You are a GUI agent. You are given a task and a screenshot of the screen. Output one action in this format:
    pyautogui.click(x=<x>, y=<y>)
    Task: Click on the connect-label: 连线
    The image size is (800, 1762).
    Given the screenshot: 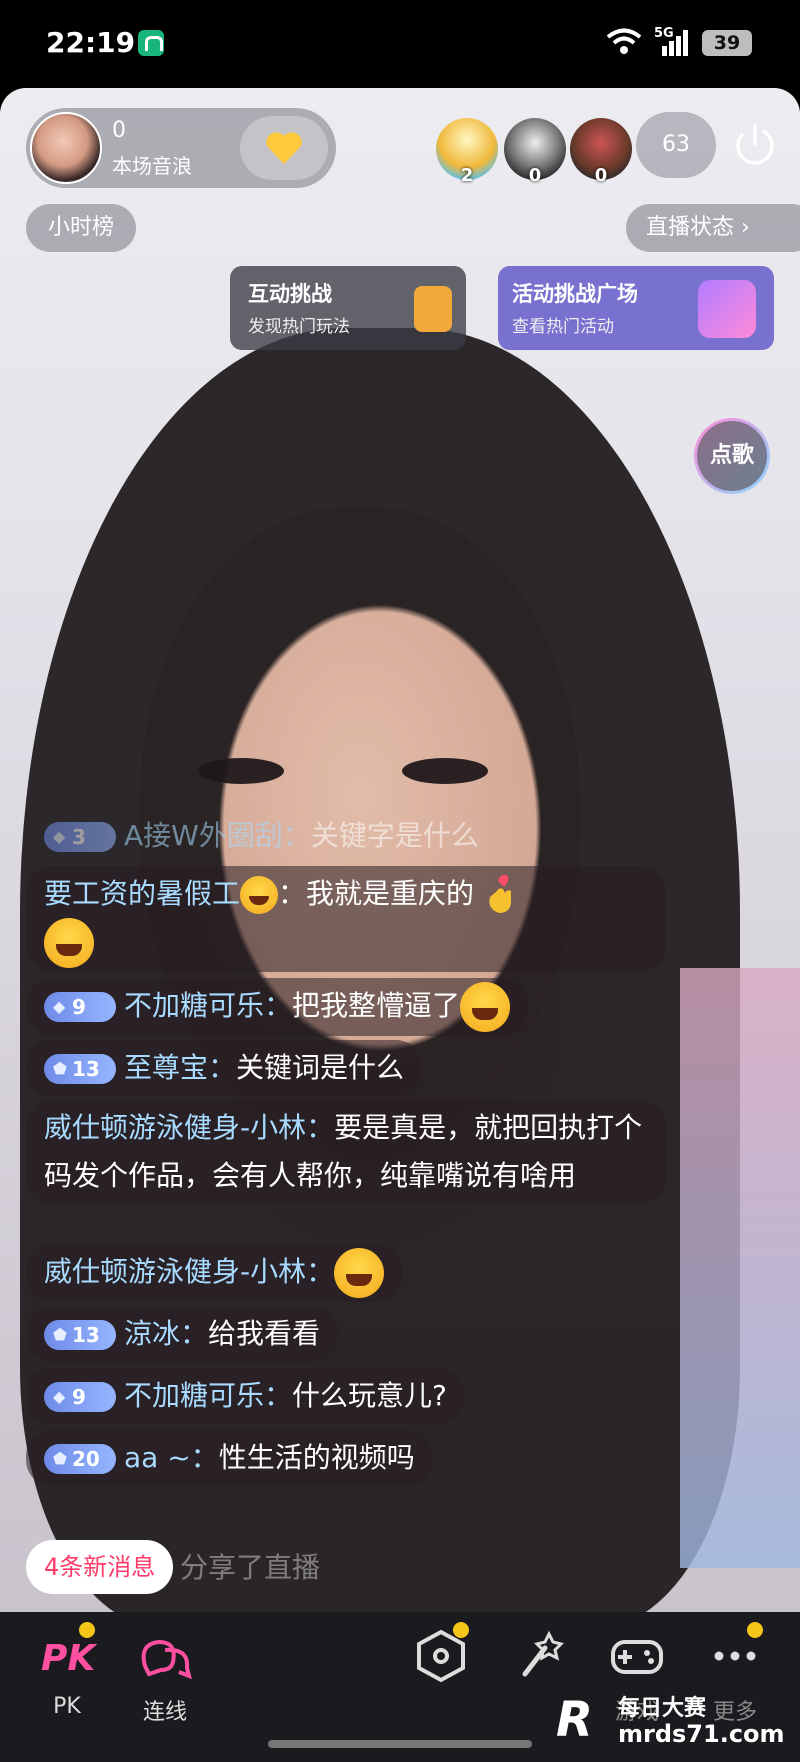 What is the action you would take?
    pyautogui.click(x=164, y=1712)
    